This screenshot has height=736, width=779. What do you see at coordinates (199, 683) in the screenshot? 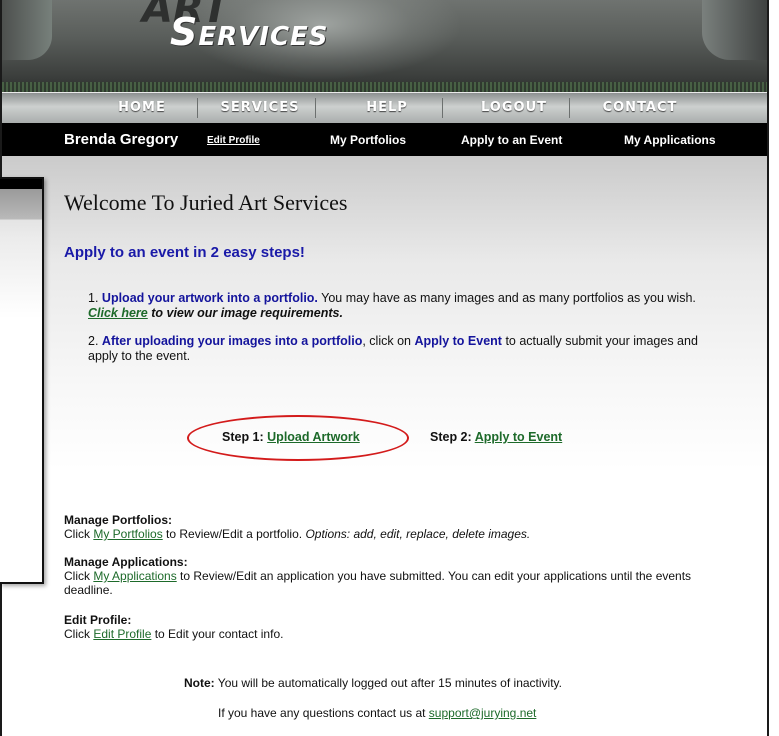
I see `note-label: Note:` at bounding box center [199, 683].